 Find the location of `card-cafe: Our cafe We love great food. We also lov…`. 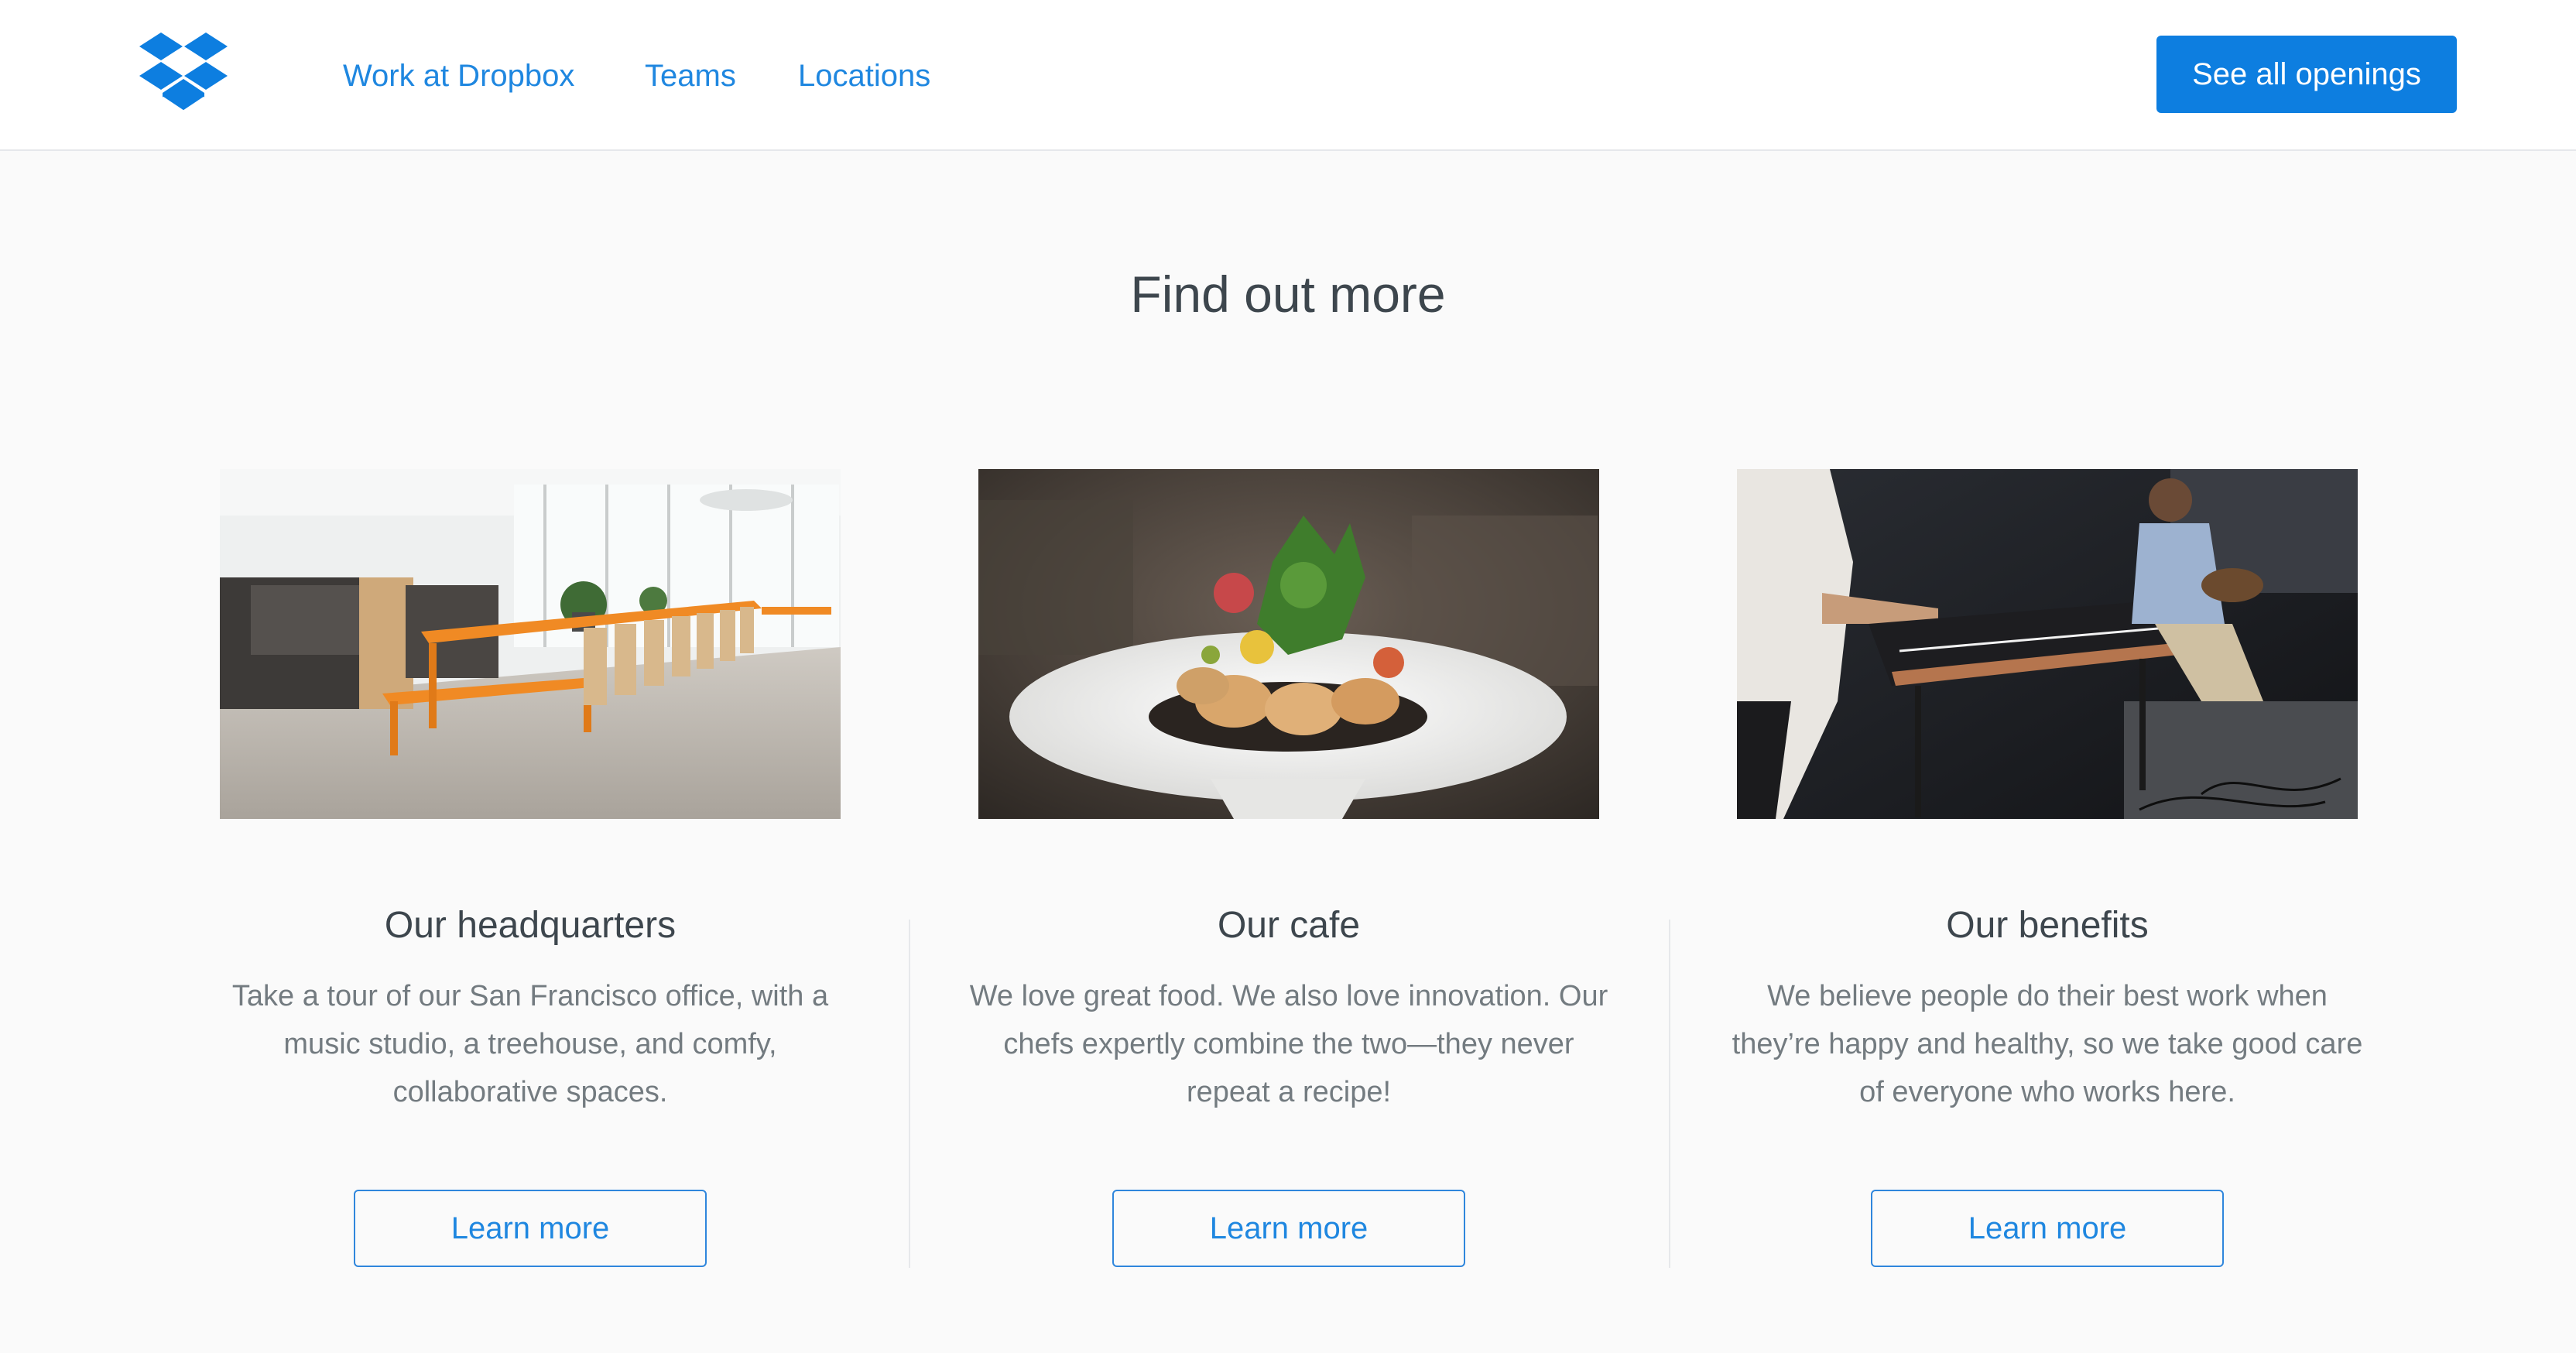

card-cafe: Our cafe We love great food. We also lov… is located at coordinates (1289, 868).